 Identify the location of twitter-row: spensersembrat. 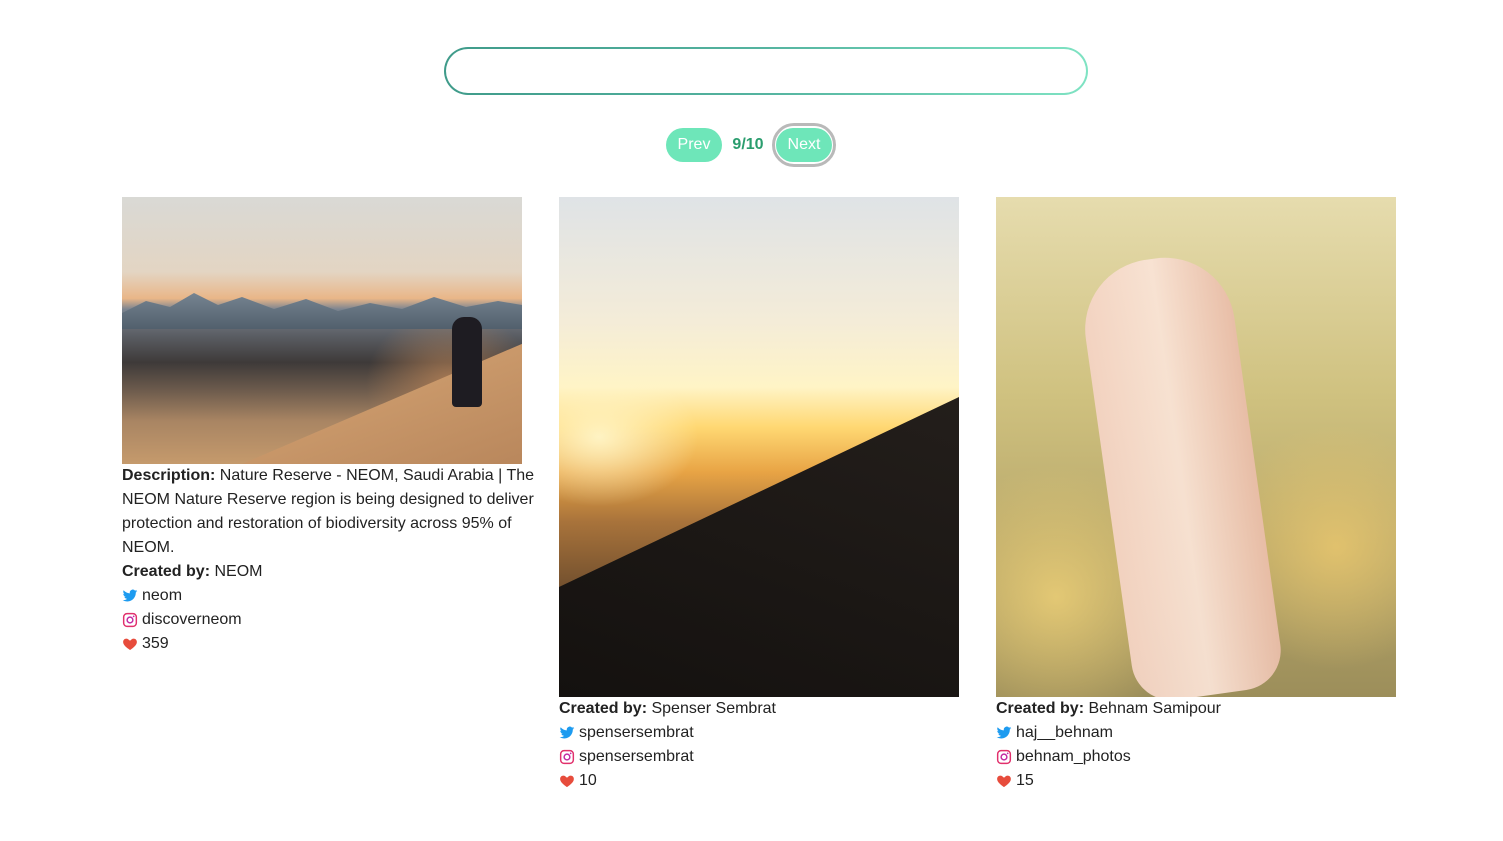
(769, 733).